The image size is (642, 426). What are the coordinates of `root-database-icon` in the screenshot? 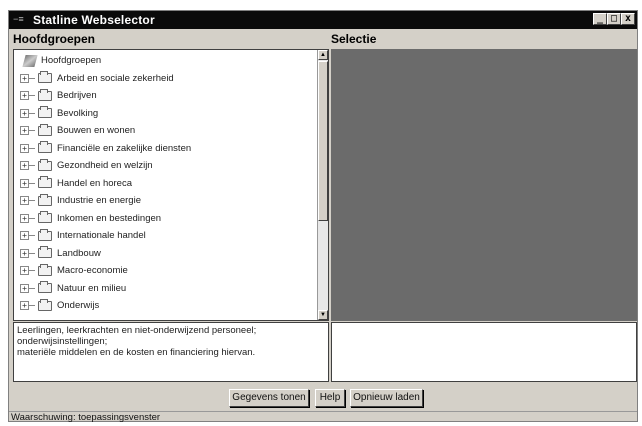 It's located at (30, 60).